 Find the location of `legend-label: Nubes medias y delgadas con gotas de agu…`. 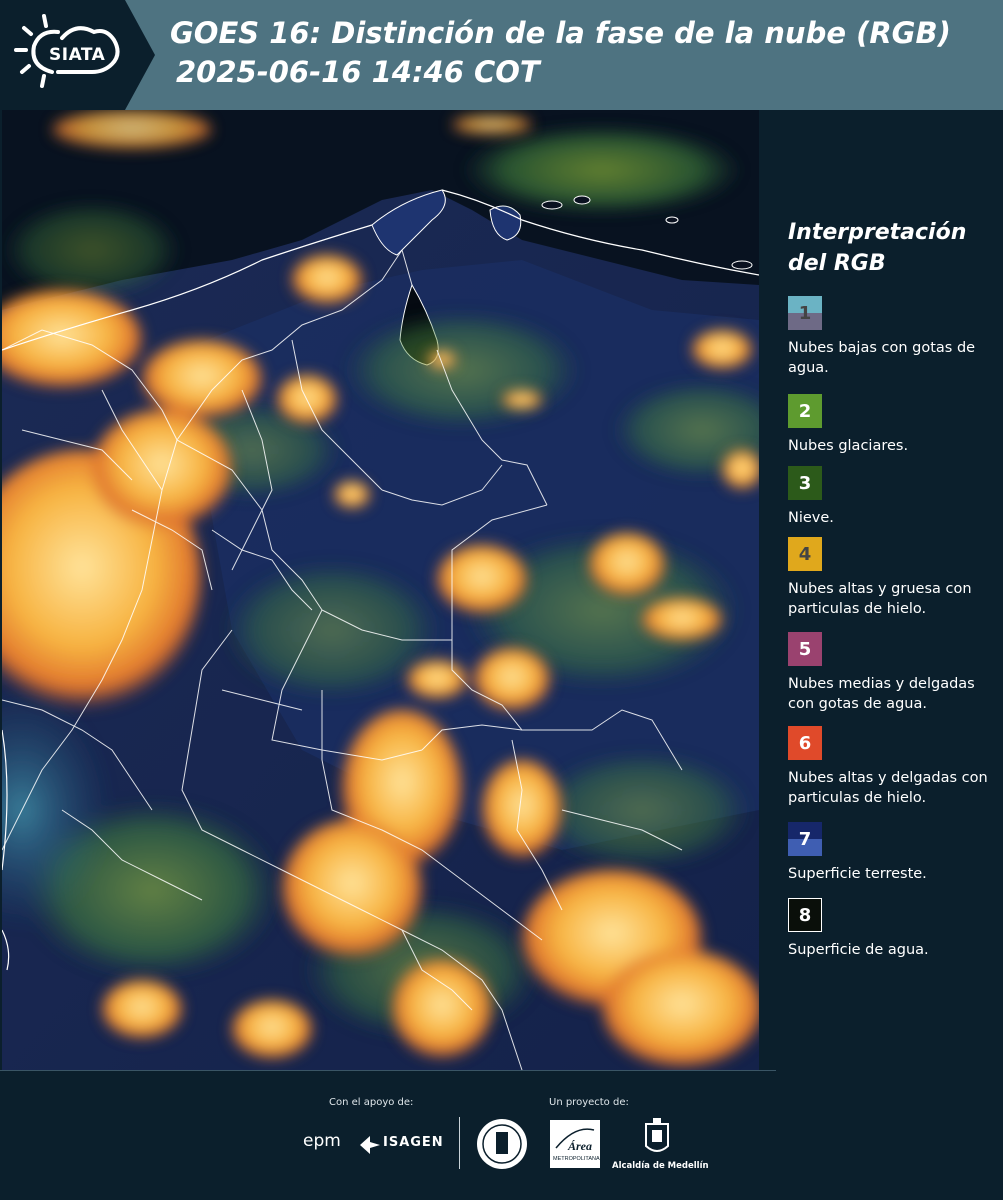

legend-label: Nubes medias y delgadas con gotas de agu… is located at coordinates (881, 694).